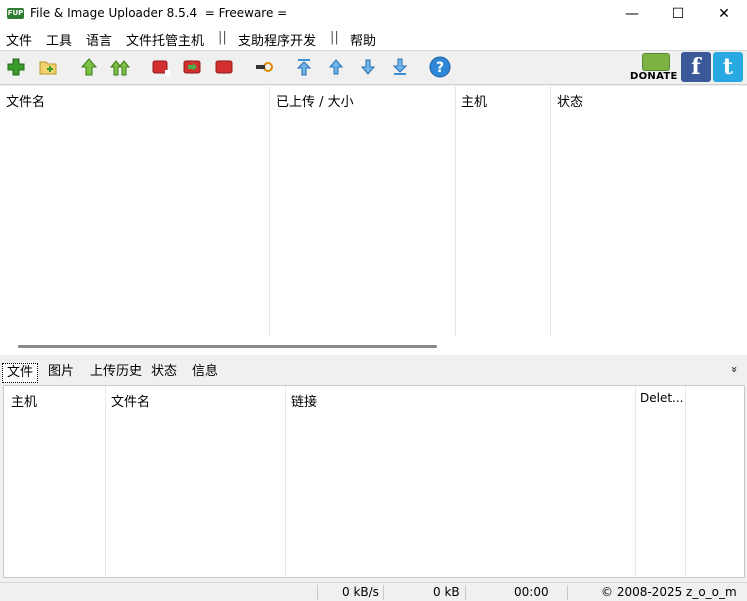 The image size is (747, 601). Describe the element at coordinates (696, 67) in the screenshot. I see `facebook-icon: f` at that location.